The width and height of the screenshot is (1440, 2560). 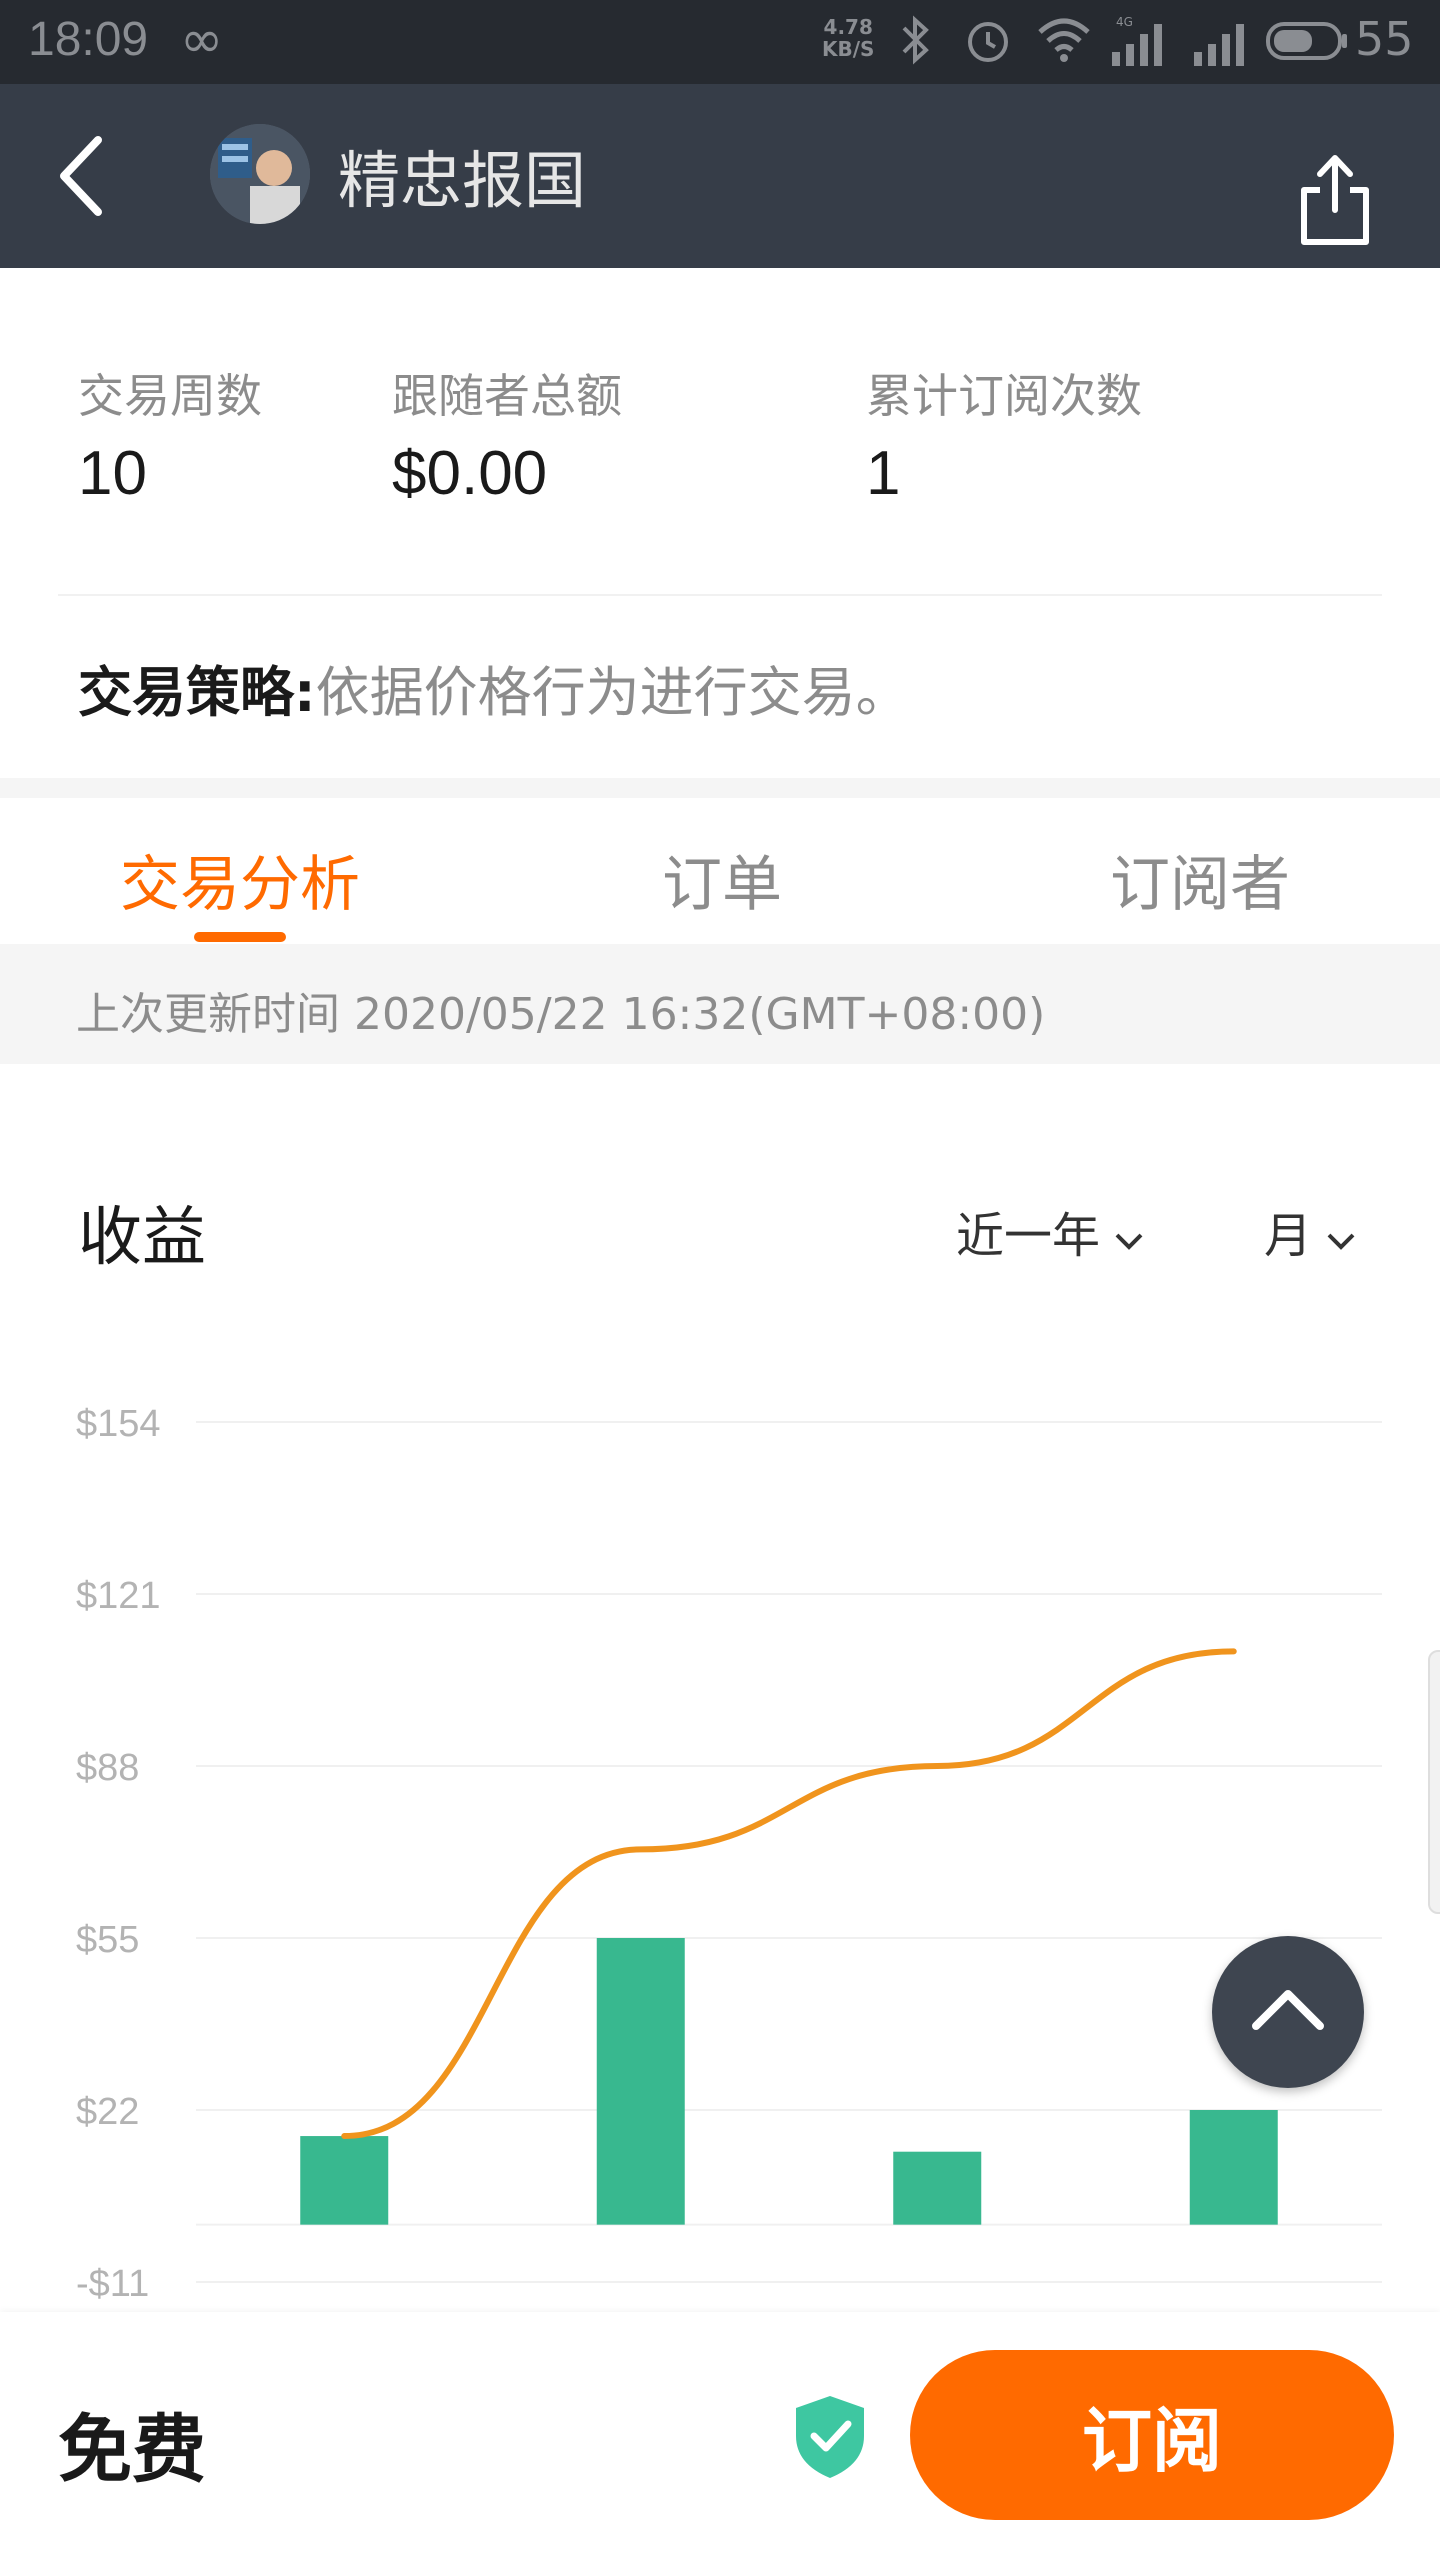 What do you see at coordinates (1288, 1236) in the screenshot?
I see `period-dropdown-label: 月` at bounding box center [1288, 1236].